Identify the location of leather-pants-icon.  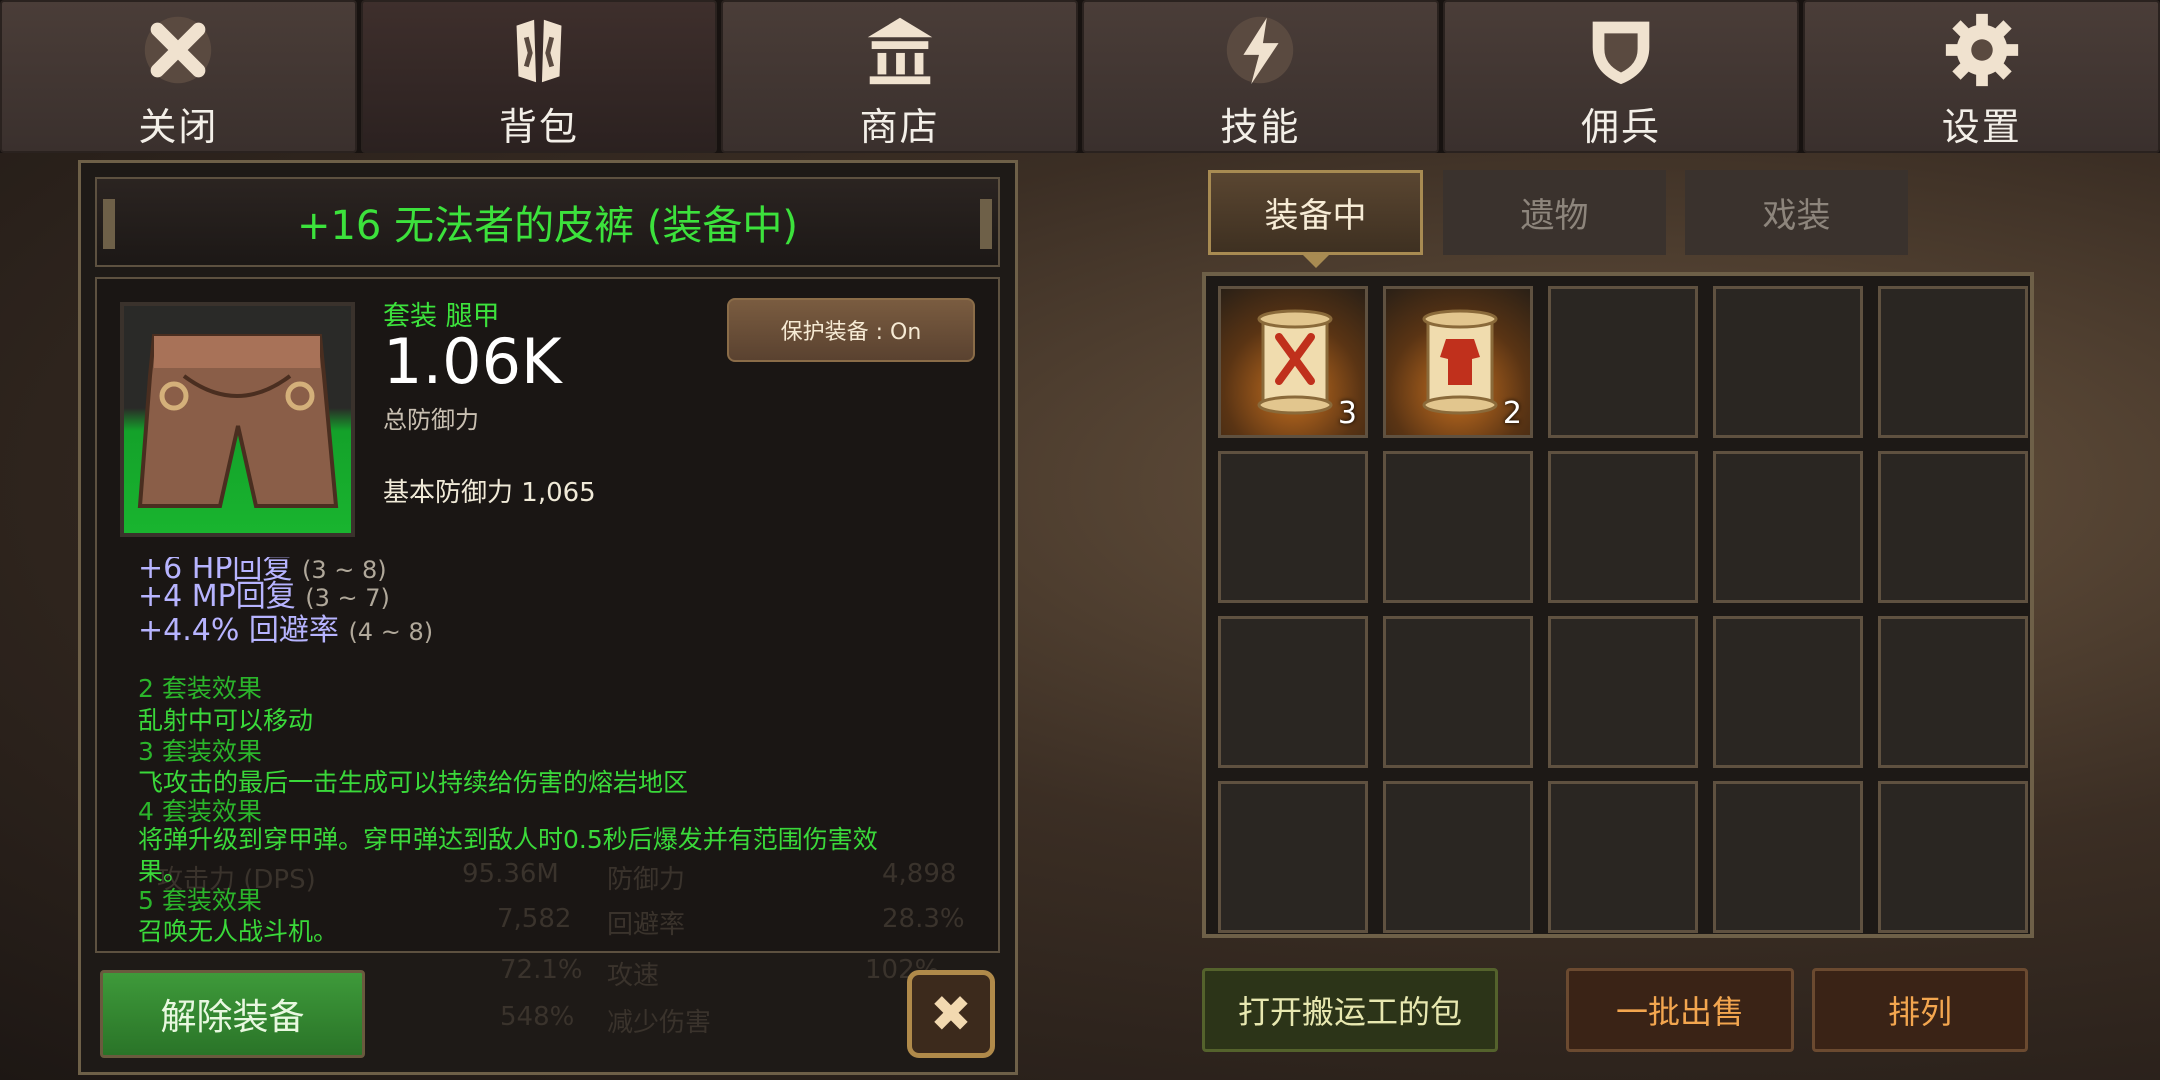
(238, 421).